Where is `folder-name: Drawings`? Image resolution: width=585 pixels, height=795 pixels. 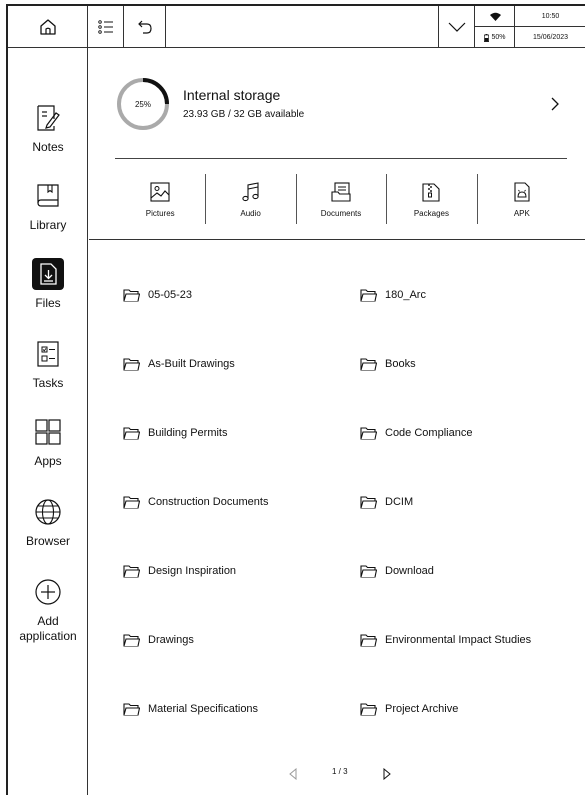 folder-name: Drawings is located at coordinates (171, 640).